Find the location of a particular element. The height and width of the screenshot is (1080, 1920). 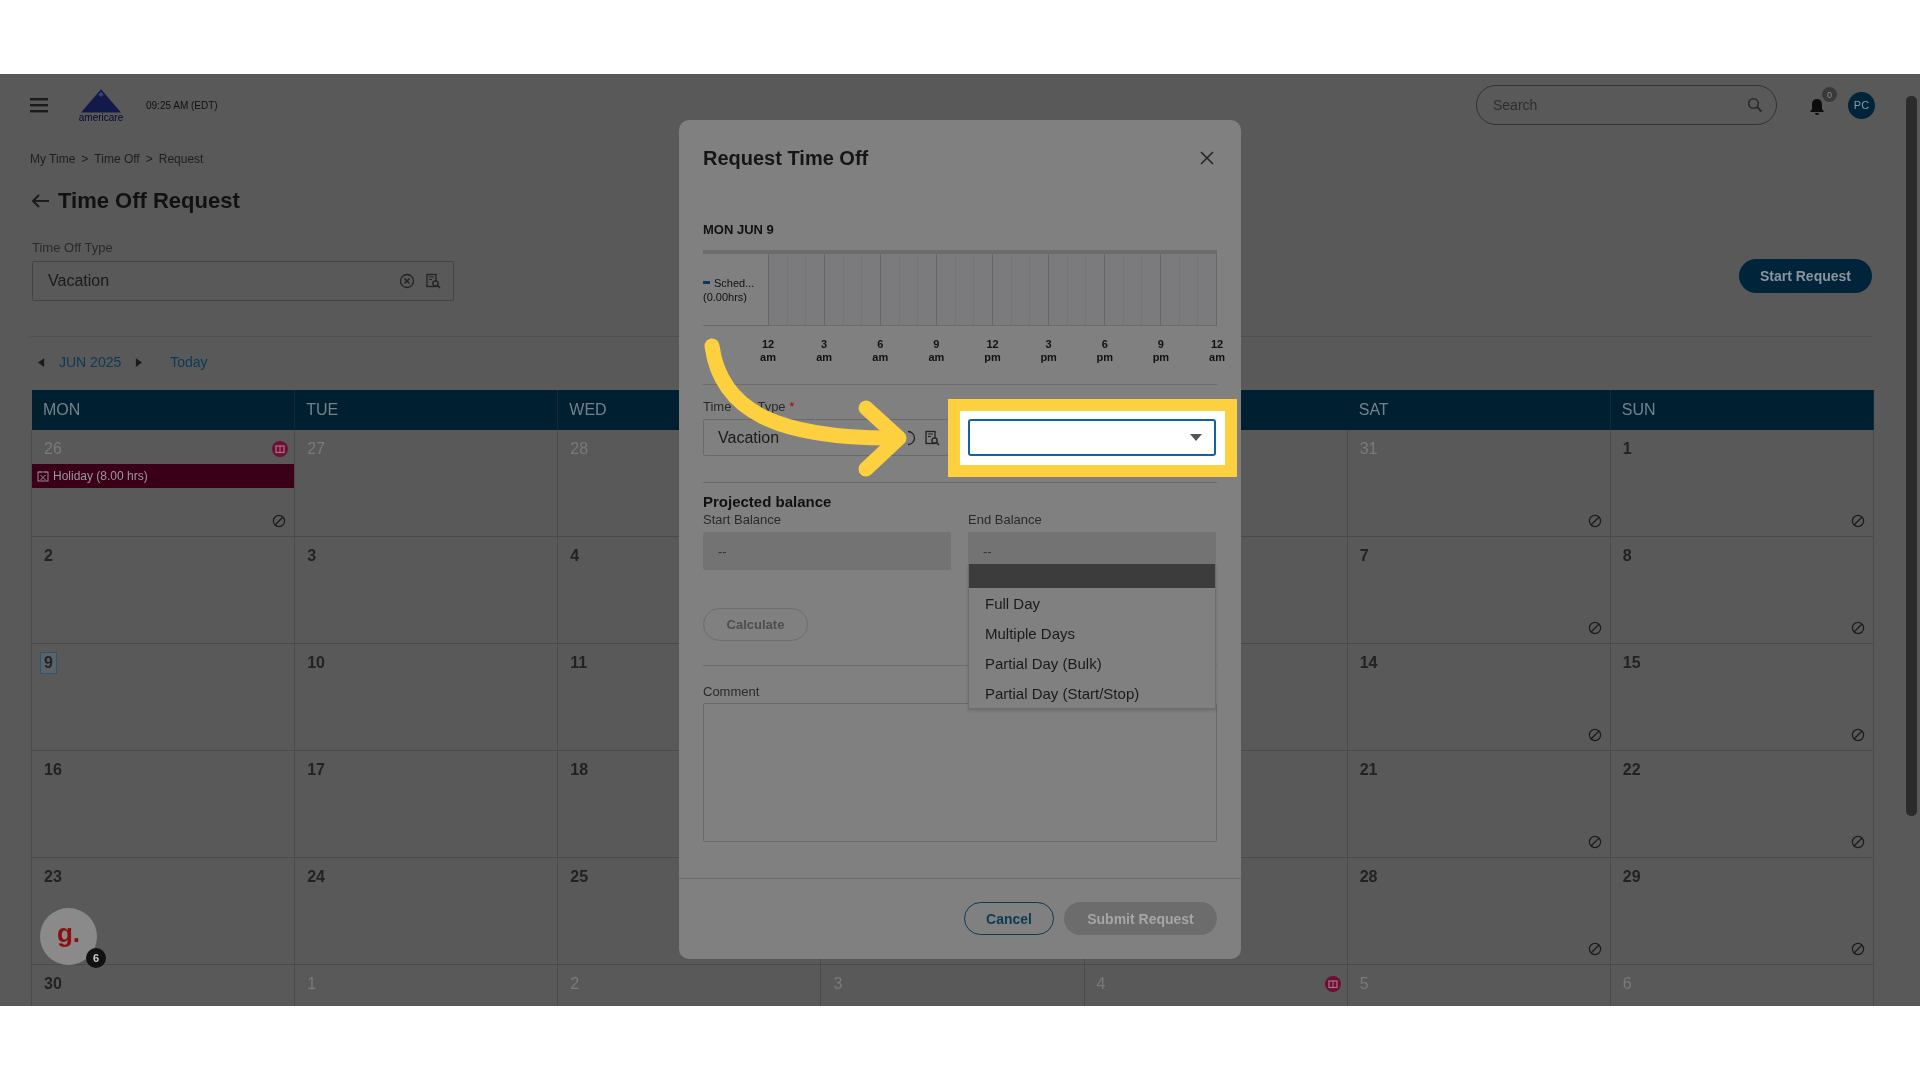

dropdown-option: Full Day is located at coordinates (1092, 603).